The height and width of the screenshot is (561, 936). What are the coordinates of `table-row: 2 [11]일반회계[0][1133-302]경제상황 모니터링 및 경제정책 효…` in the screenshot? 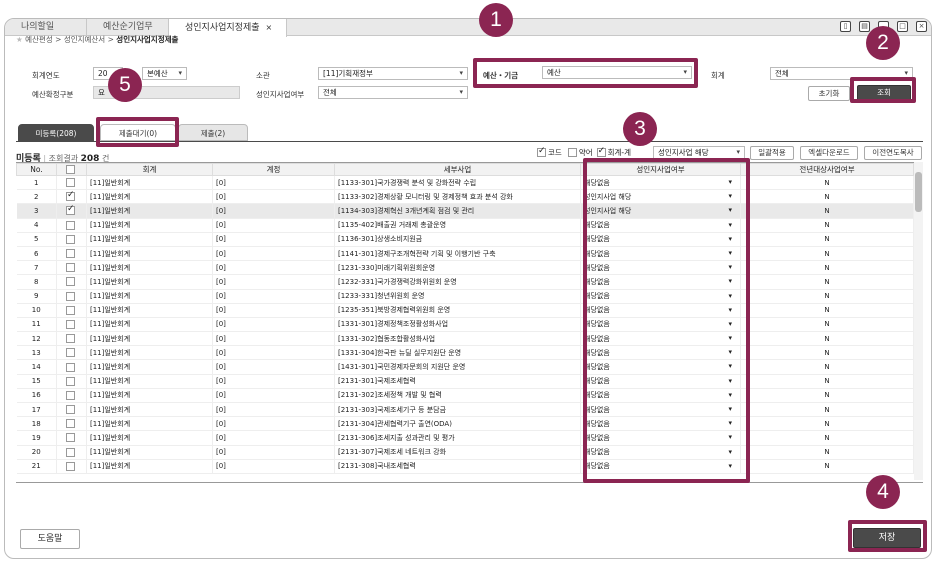 It's located at (465, 197).